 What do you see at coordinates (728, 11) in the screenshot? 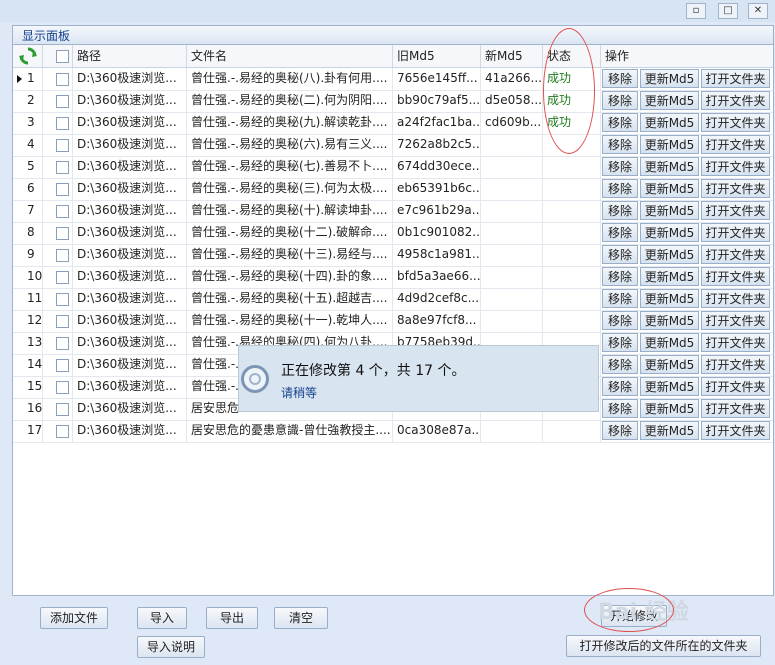
I see `maximize-button: □` at bounding box center [728, 11].